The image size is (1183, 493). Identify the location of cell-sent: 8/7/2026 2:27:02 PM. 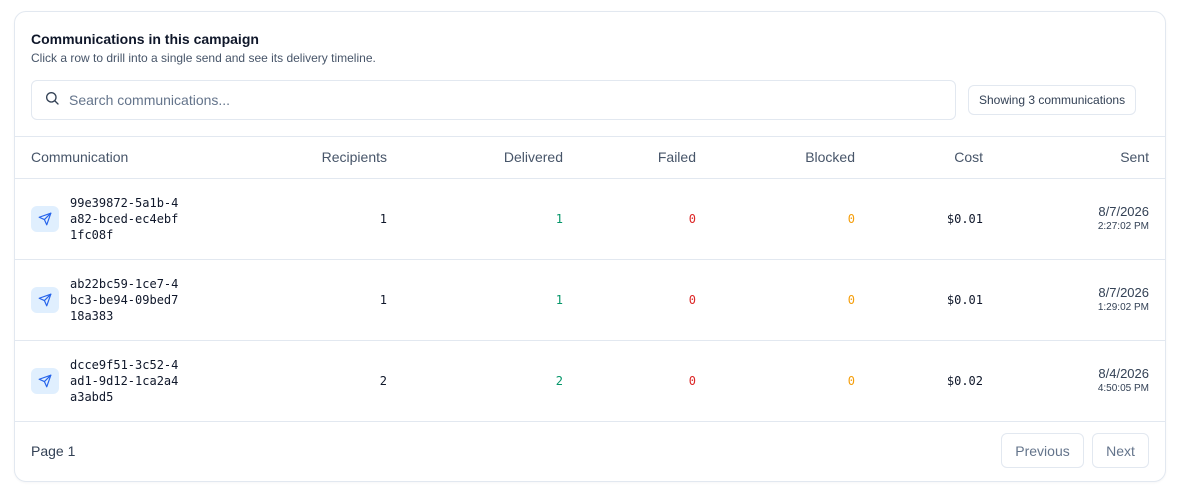
(1082, 218).